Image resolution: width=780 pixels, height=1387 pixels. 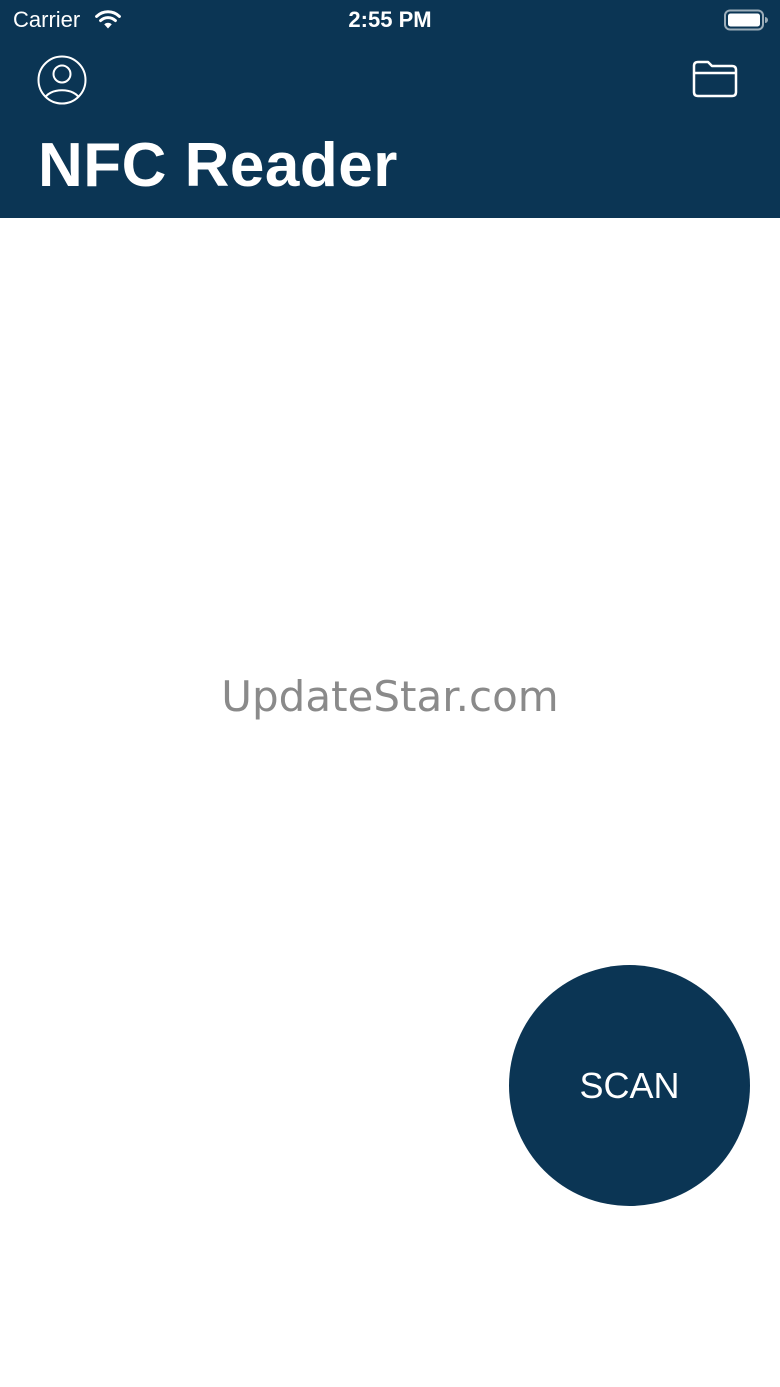 I want to click on person-circle-icon, so click(x=62, y=80).